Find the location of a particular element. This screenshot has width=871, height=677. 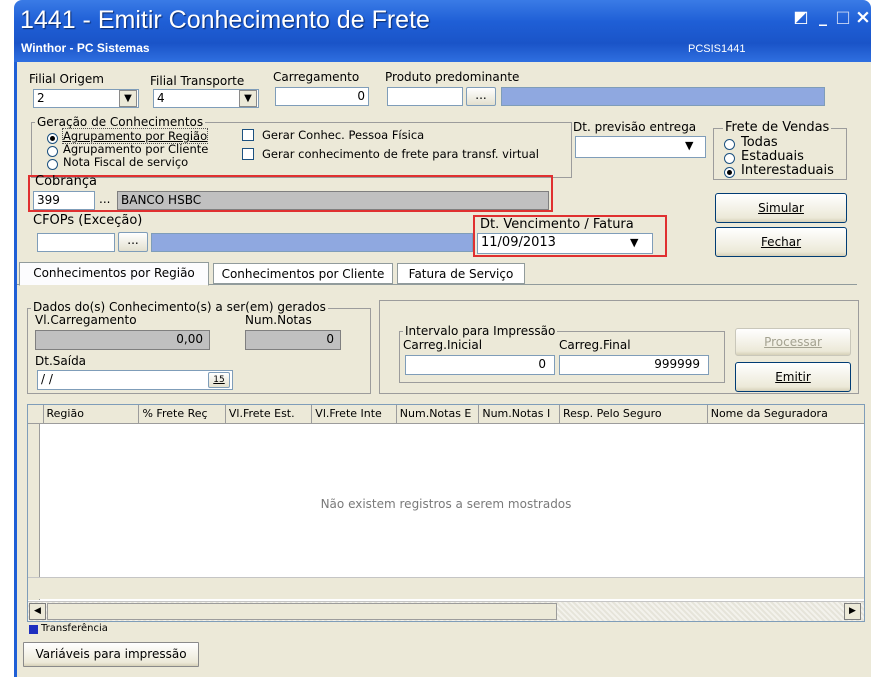

nota-fiscal-servico-label: Nota Fiscal de serviço is located at coordinates (125, 162).